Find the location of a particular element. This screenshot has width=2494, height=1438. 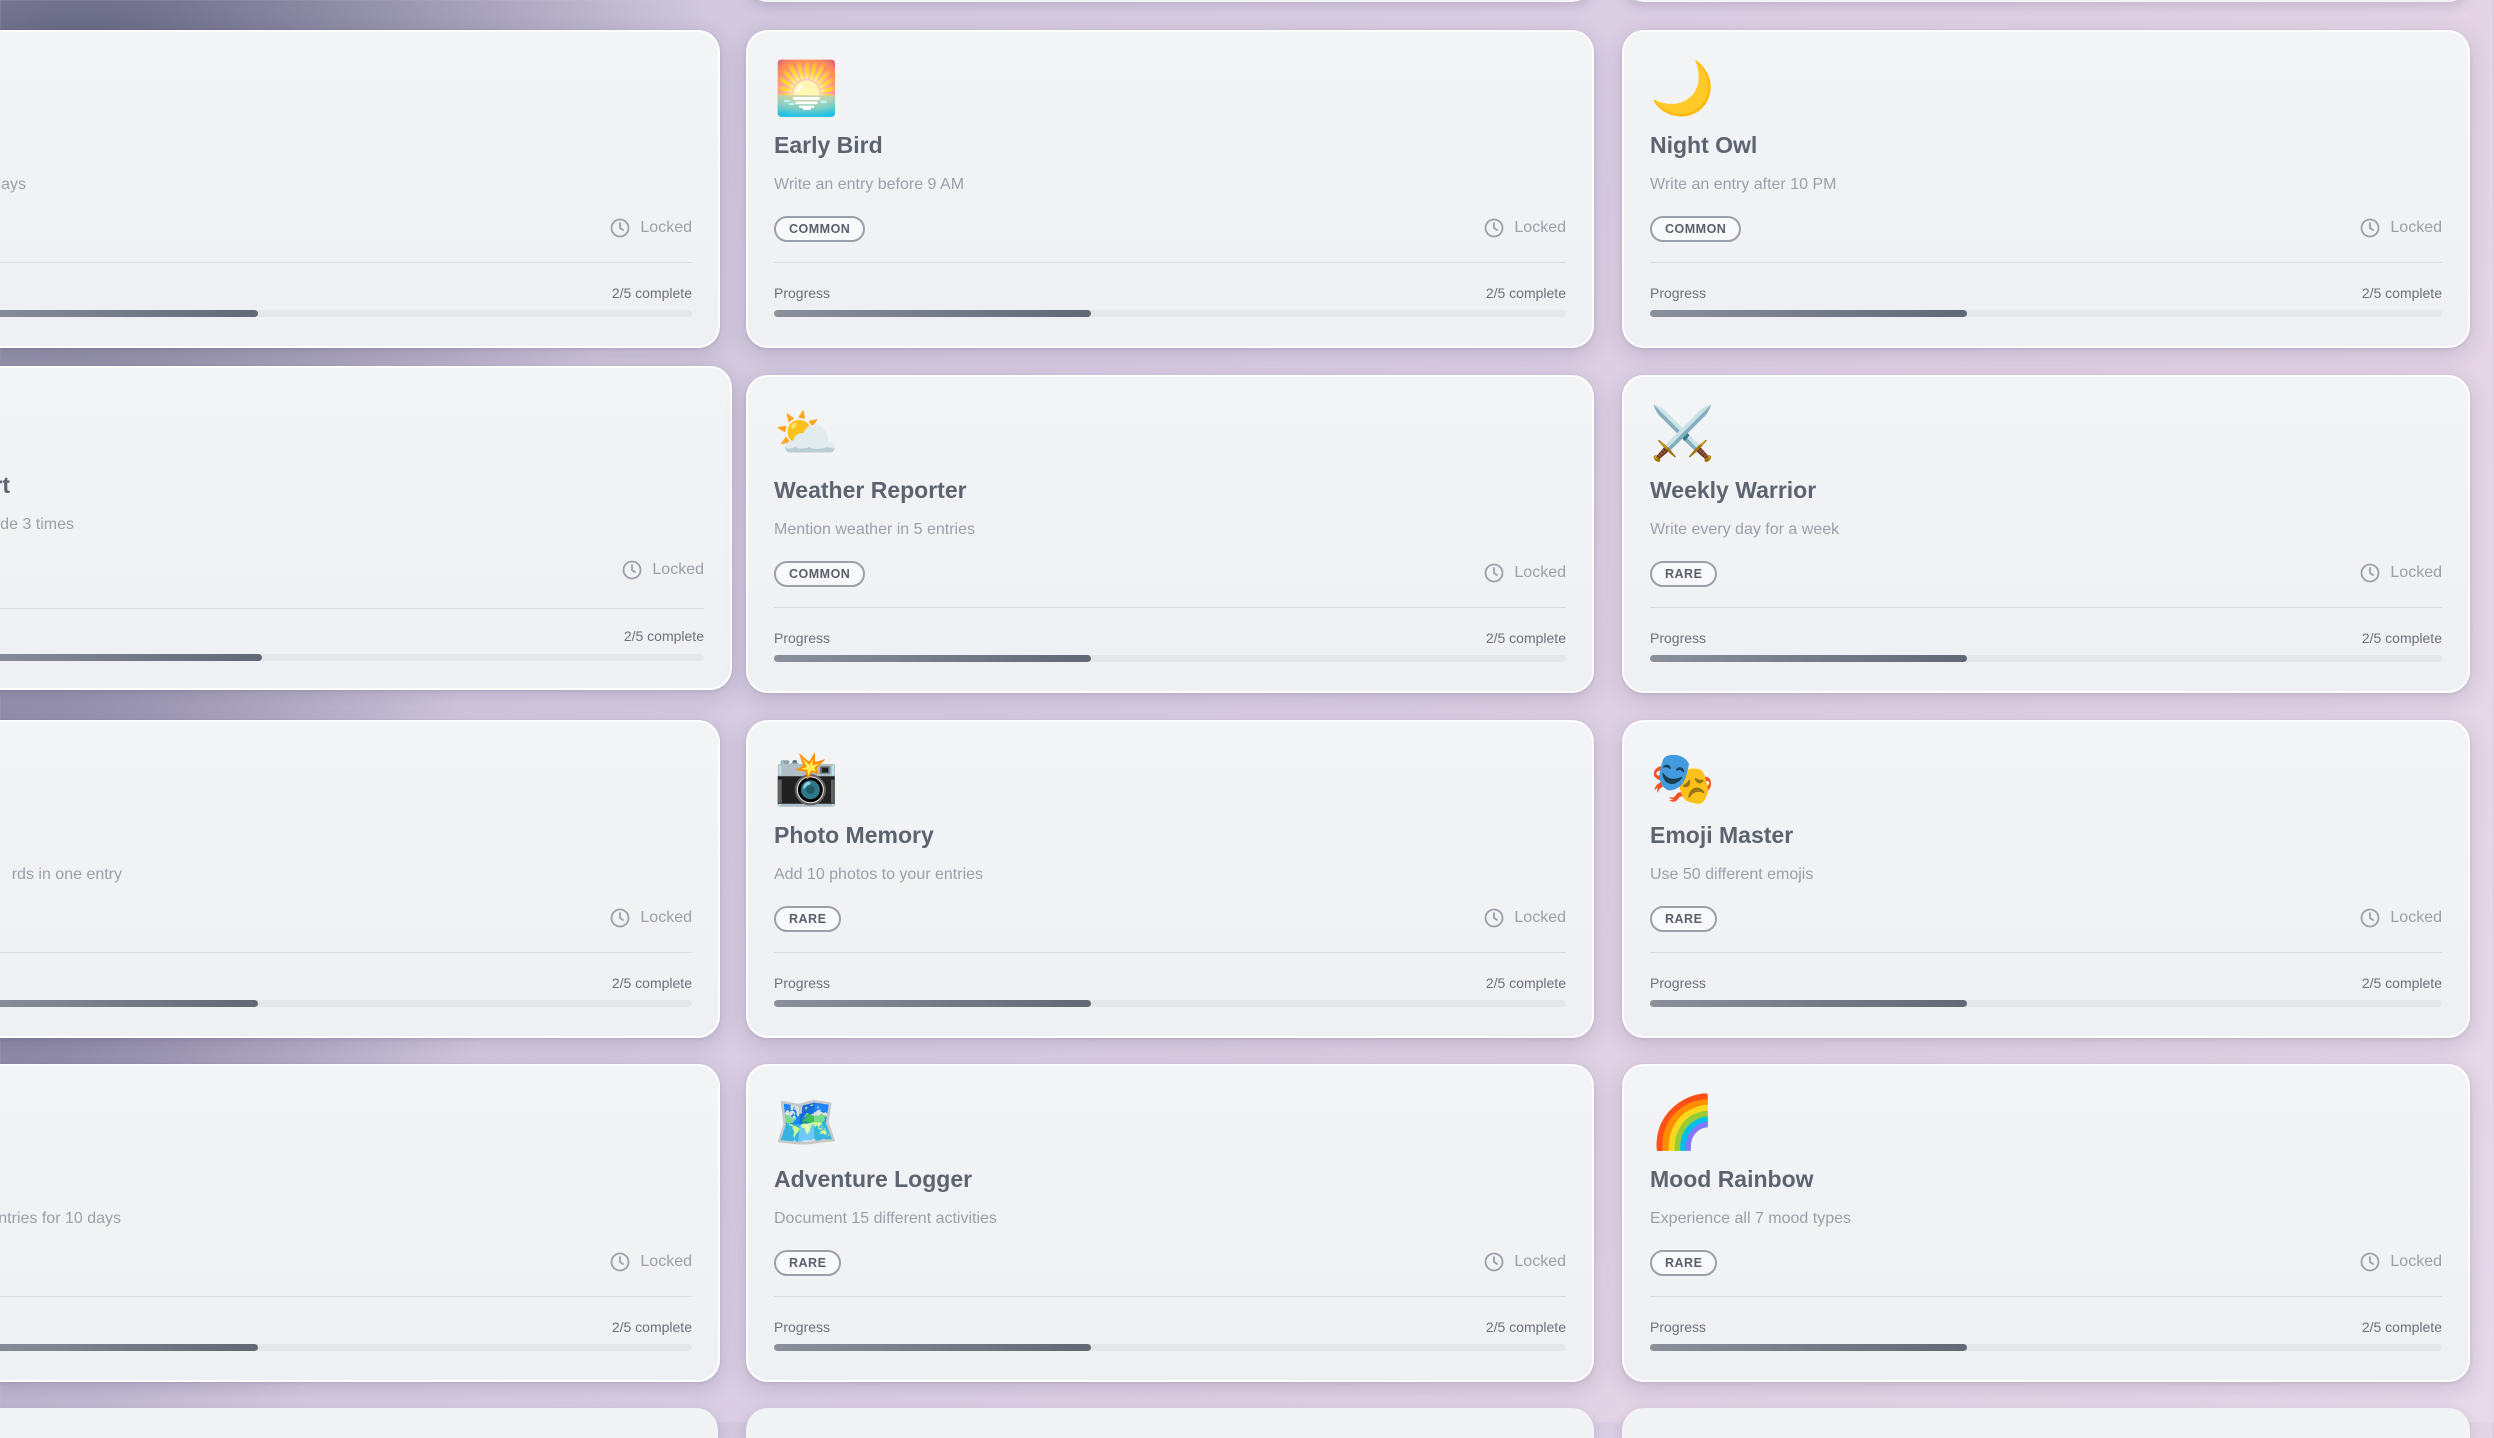

theater-masks-icon: 🎭 is located at coordinates (1682, 779).